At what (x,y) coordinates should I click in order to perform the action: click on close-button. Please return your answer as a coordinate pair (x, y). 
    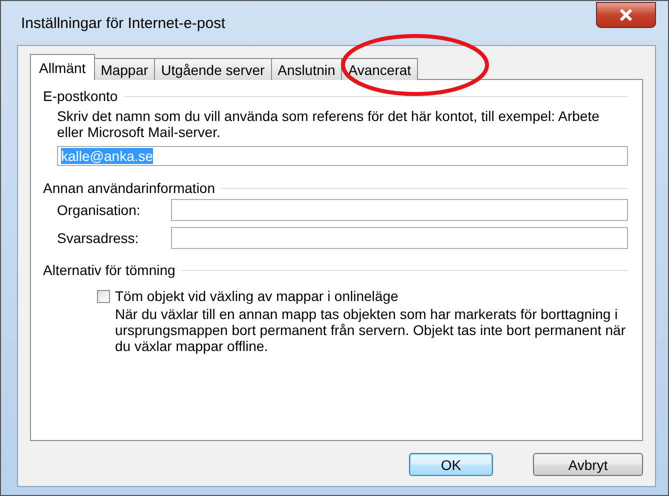
    Looking at the image, I should click on (626, 15).